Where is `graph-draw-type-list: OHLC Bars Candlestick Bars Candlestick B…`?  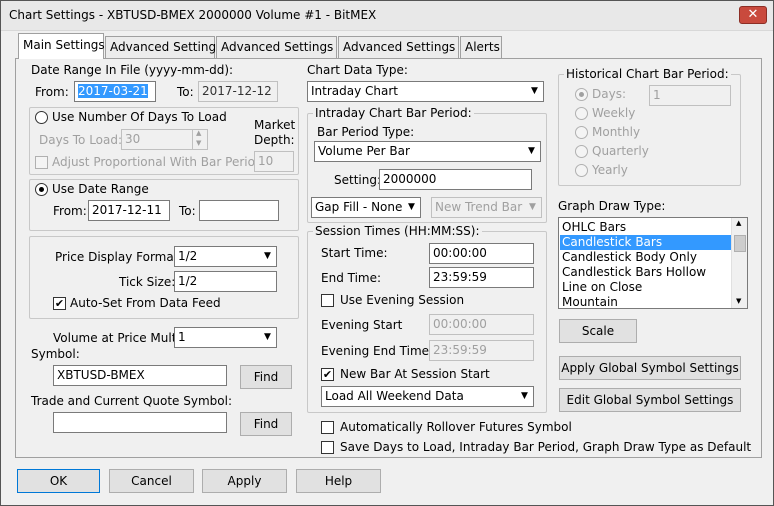 graph-draw-type-list: OHLC Bars Candlestick Bars Candlestick B… is located at coordinates (653, 263).